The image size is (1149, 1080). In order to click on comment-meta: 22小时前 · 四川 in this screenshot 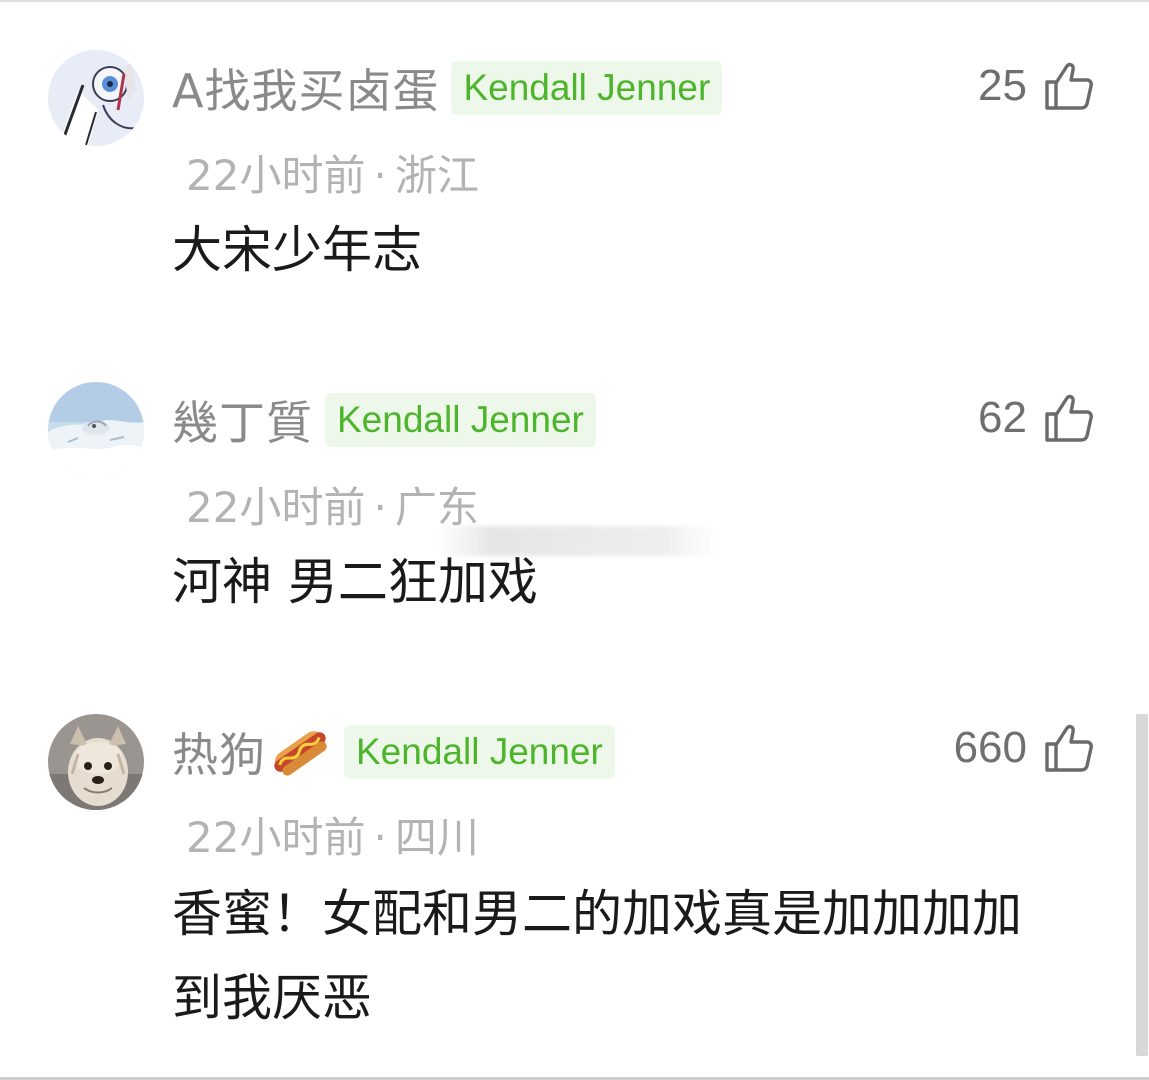, I will do `click(332, 834)`.